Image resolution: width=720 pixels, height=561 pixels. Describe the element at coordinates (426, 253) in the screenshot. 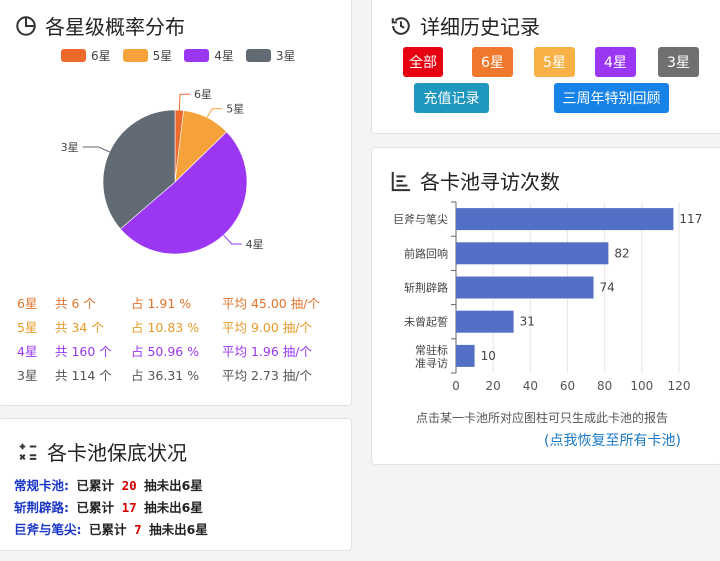

I see `y-category-label: 前路回响` at that location.